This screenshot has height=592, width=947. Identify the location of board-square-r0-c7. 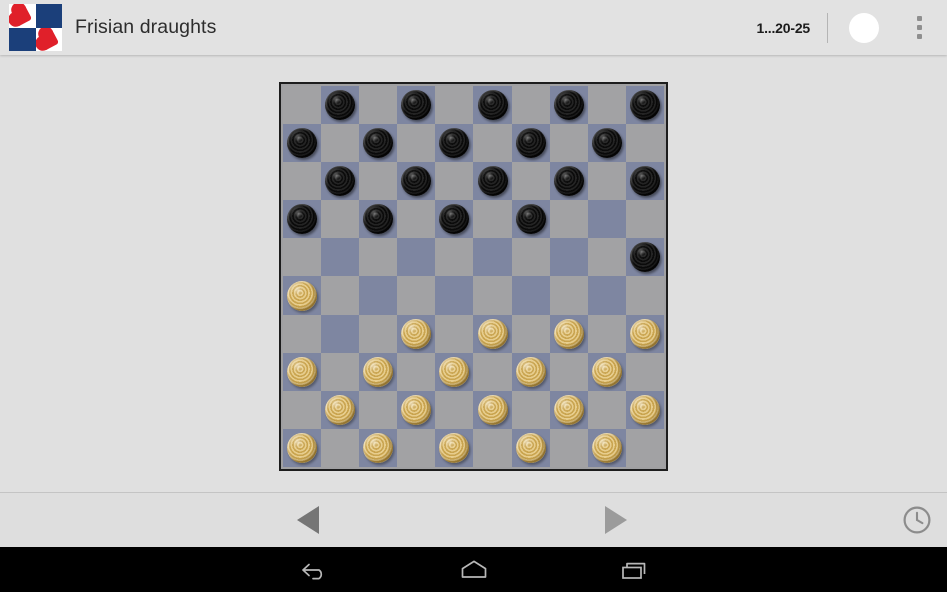
(568, 105).